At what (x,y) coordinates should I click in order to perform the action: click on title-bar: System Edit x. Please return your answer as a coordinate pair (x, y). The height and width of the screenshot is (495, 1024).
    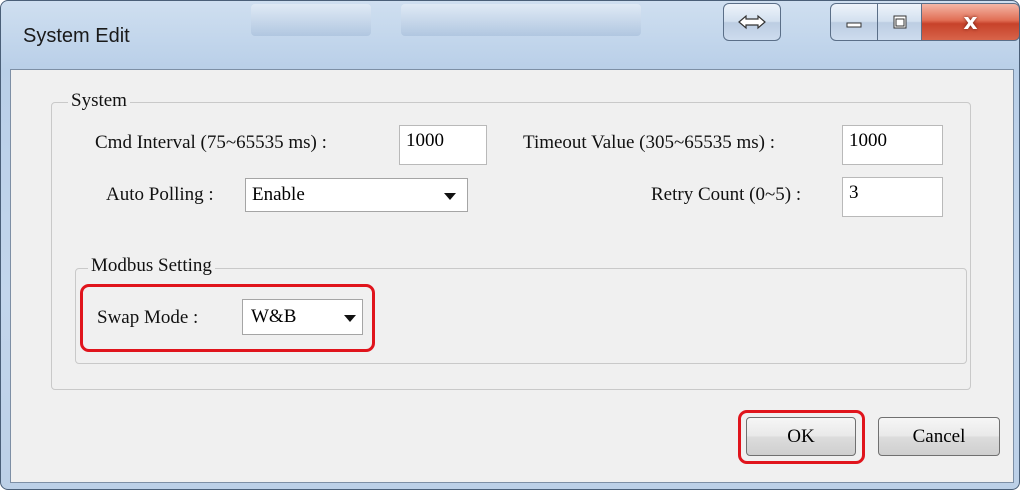
    Looking at the image, I should click on (510, 35).